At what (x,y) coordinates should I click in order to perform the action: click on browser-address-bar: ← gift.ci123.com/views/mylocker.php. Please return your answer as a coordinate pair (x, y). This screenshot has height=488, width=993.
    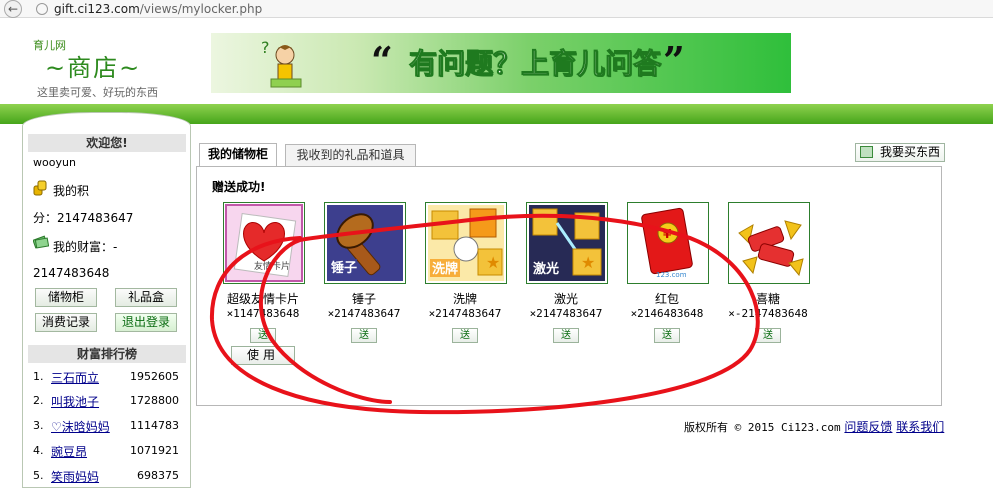
    Looking at the image, I should click on (496, 9).